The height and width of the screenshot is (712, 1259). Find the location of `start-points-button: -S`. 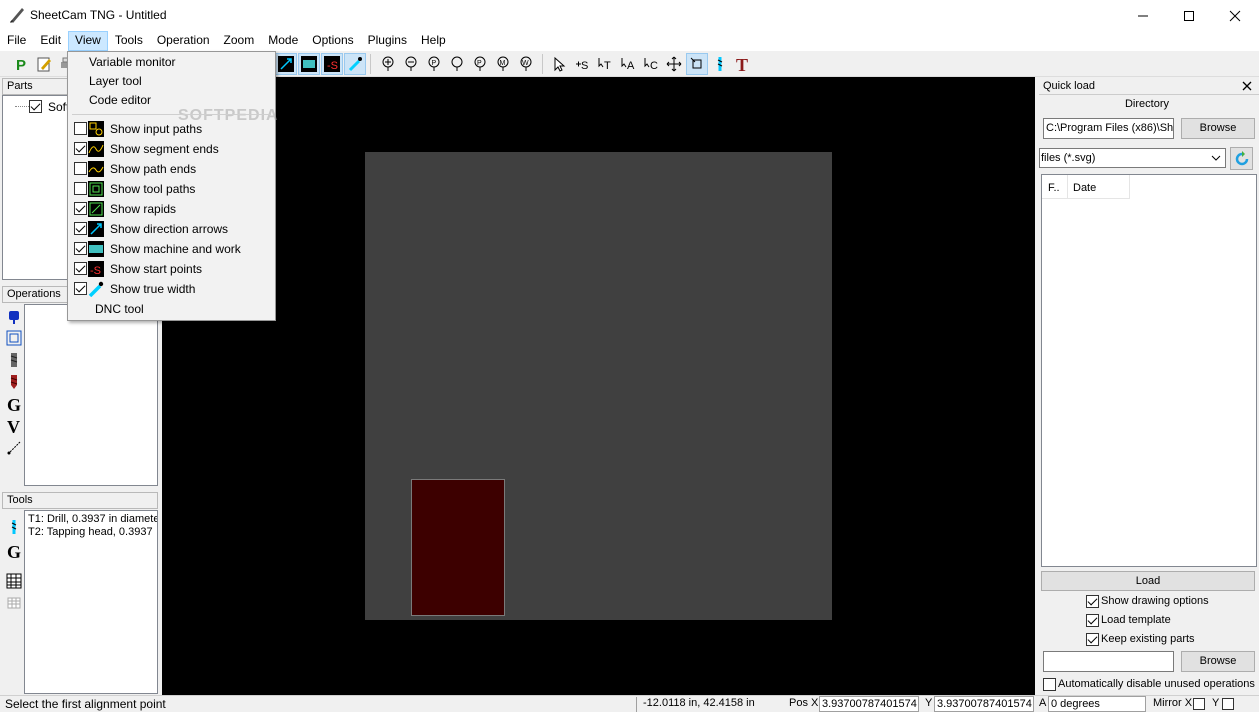

start-points-button: -S is located at coordinates (332, 64).